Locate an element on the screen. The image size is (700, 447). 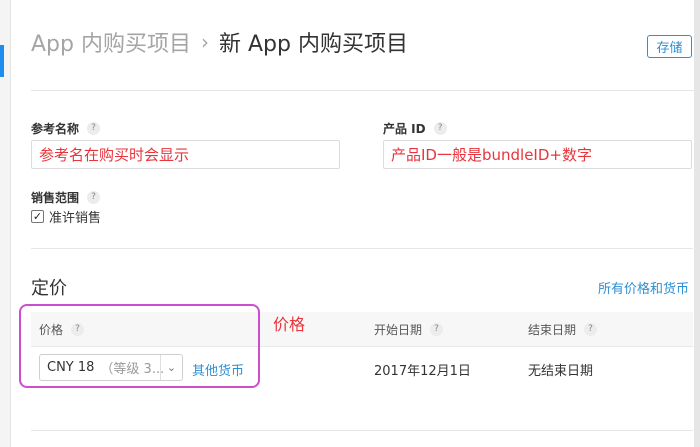
product-id-label: 产品 ID ? is located at coordinates (415, 128).